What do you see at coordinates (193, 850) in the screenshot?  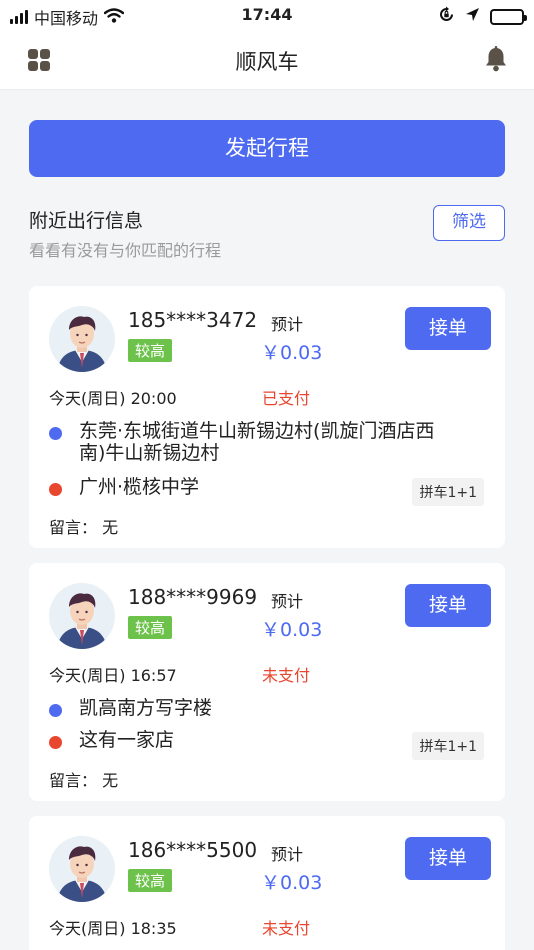 I see `passenger-phone: 186****5500` at bounding box center [193, 850].